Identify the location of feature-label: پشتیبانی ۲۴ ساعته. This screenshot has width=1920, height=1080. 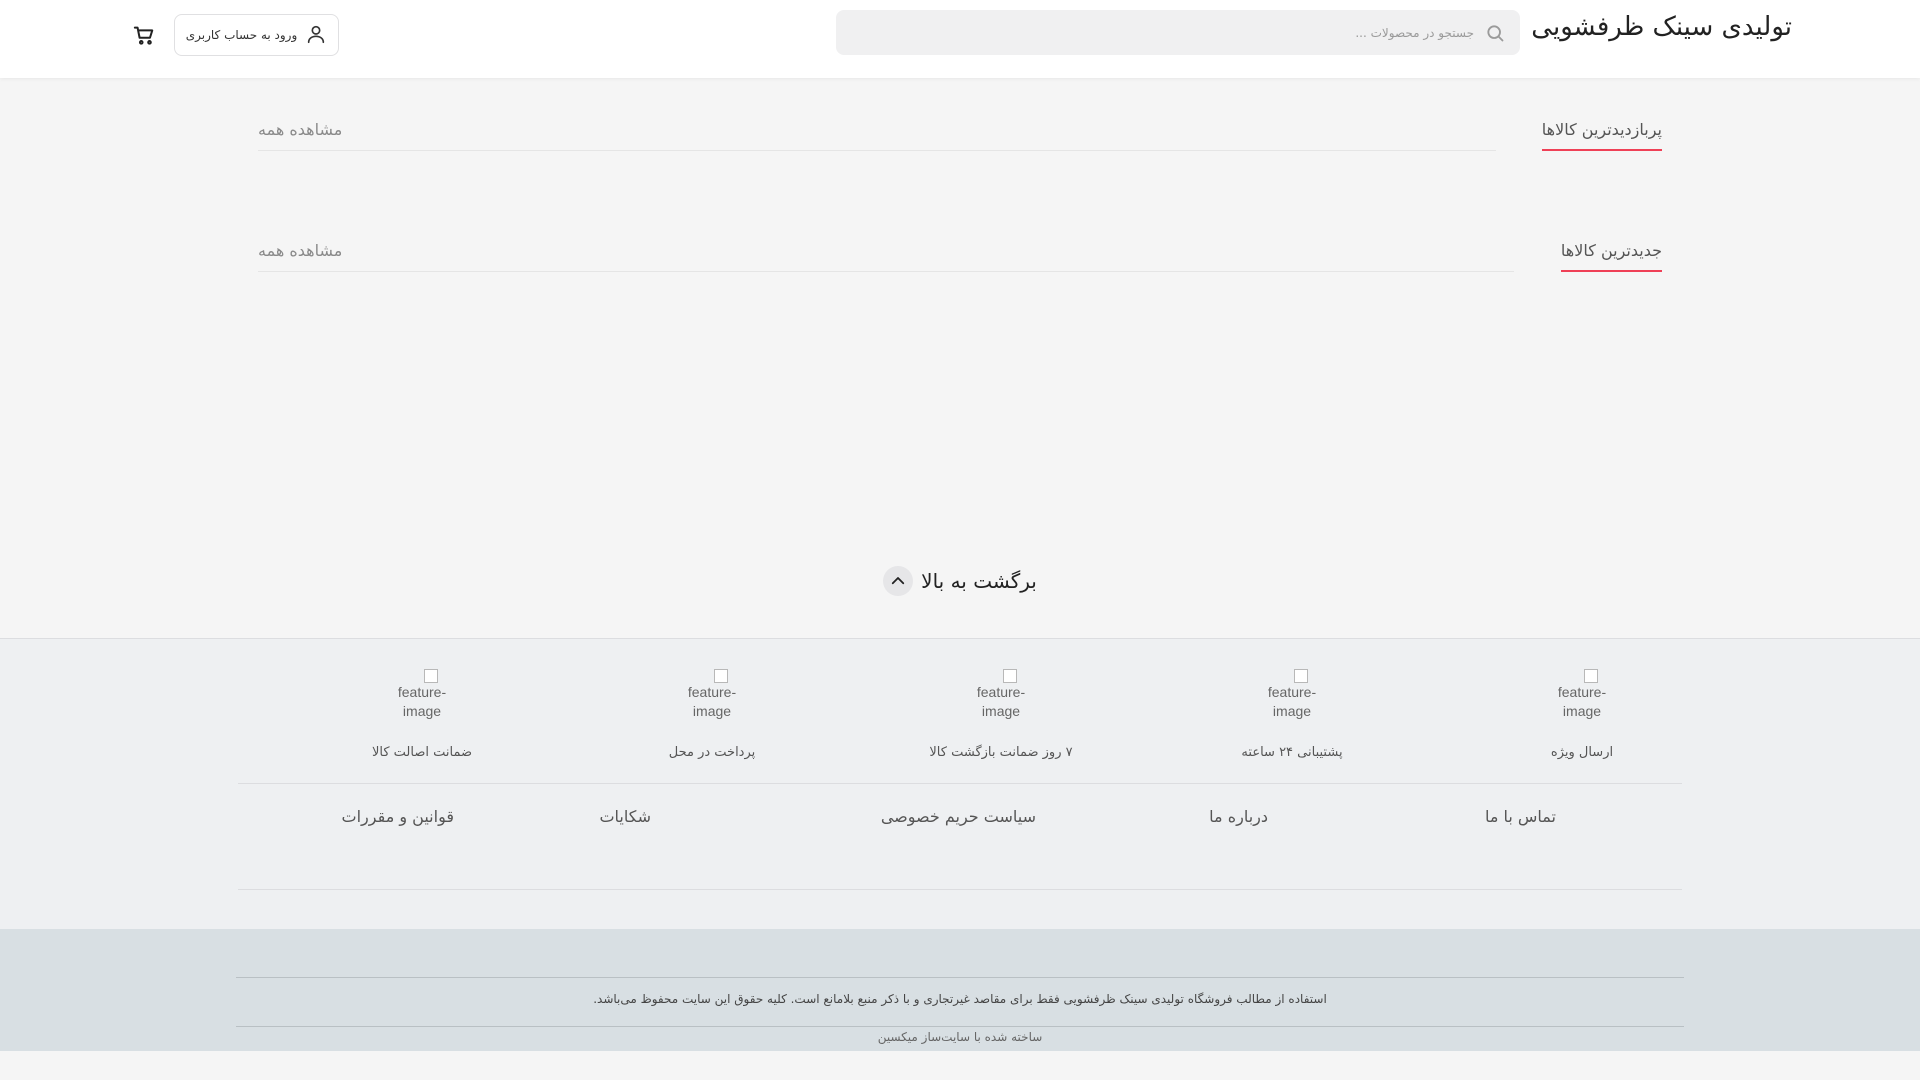
(1292, 752).